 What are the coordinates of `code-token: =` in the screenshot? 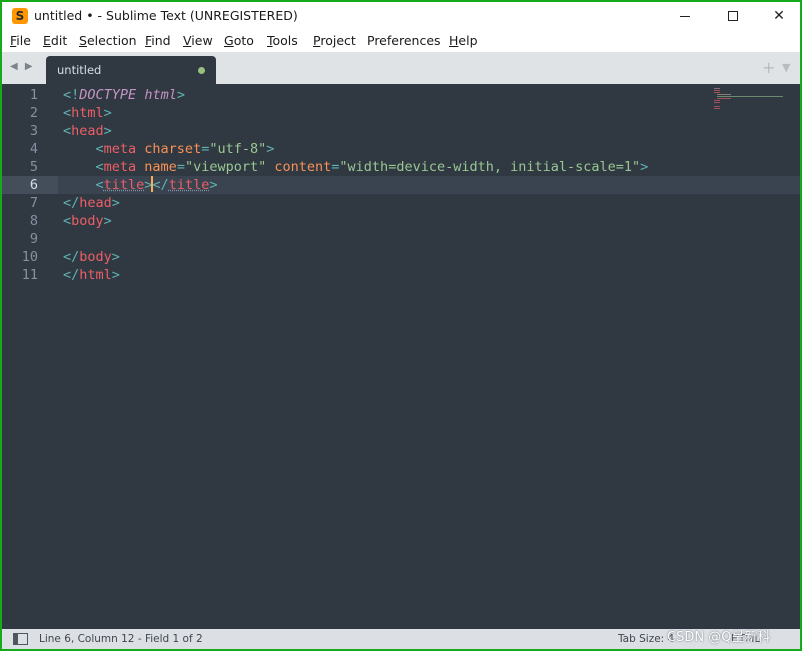 It's located at (180, 167).